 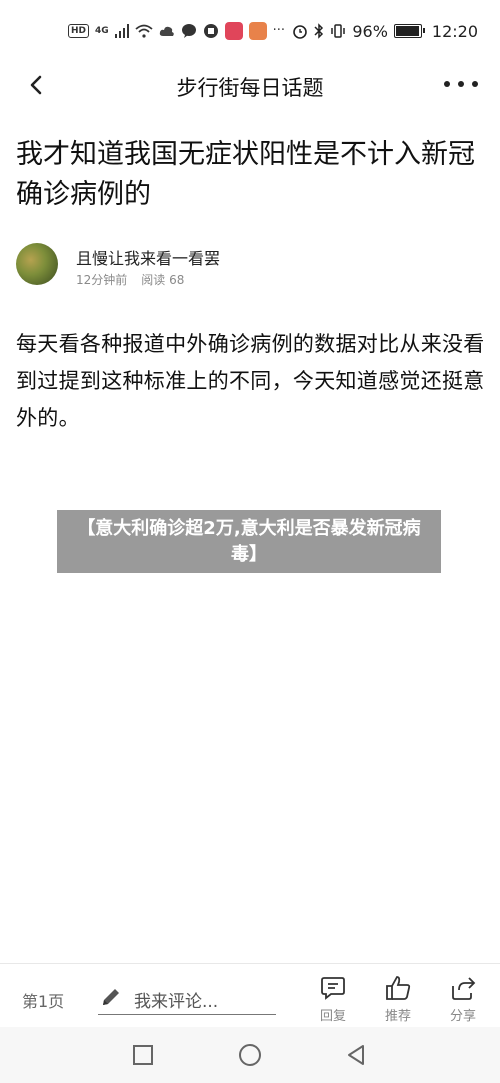 I want to click on system-nav-bar, so click(x=250, y=1055).